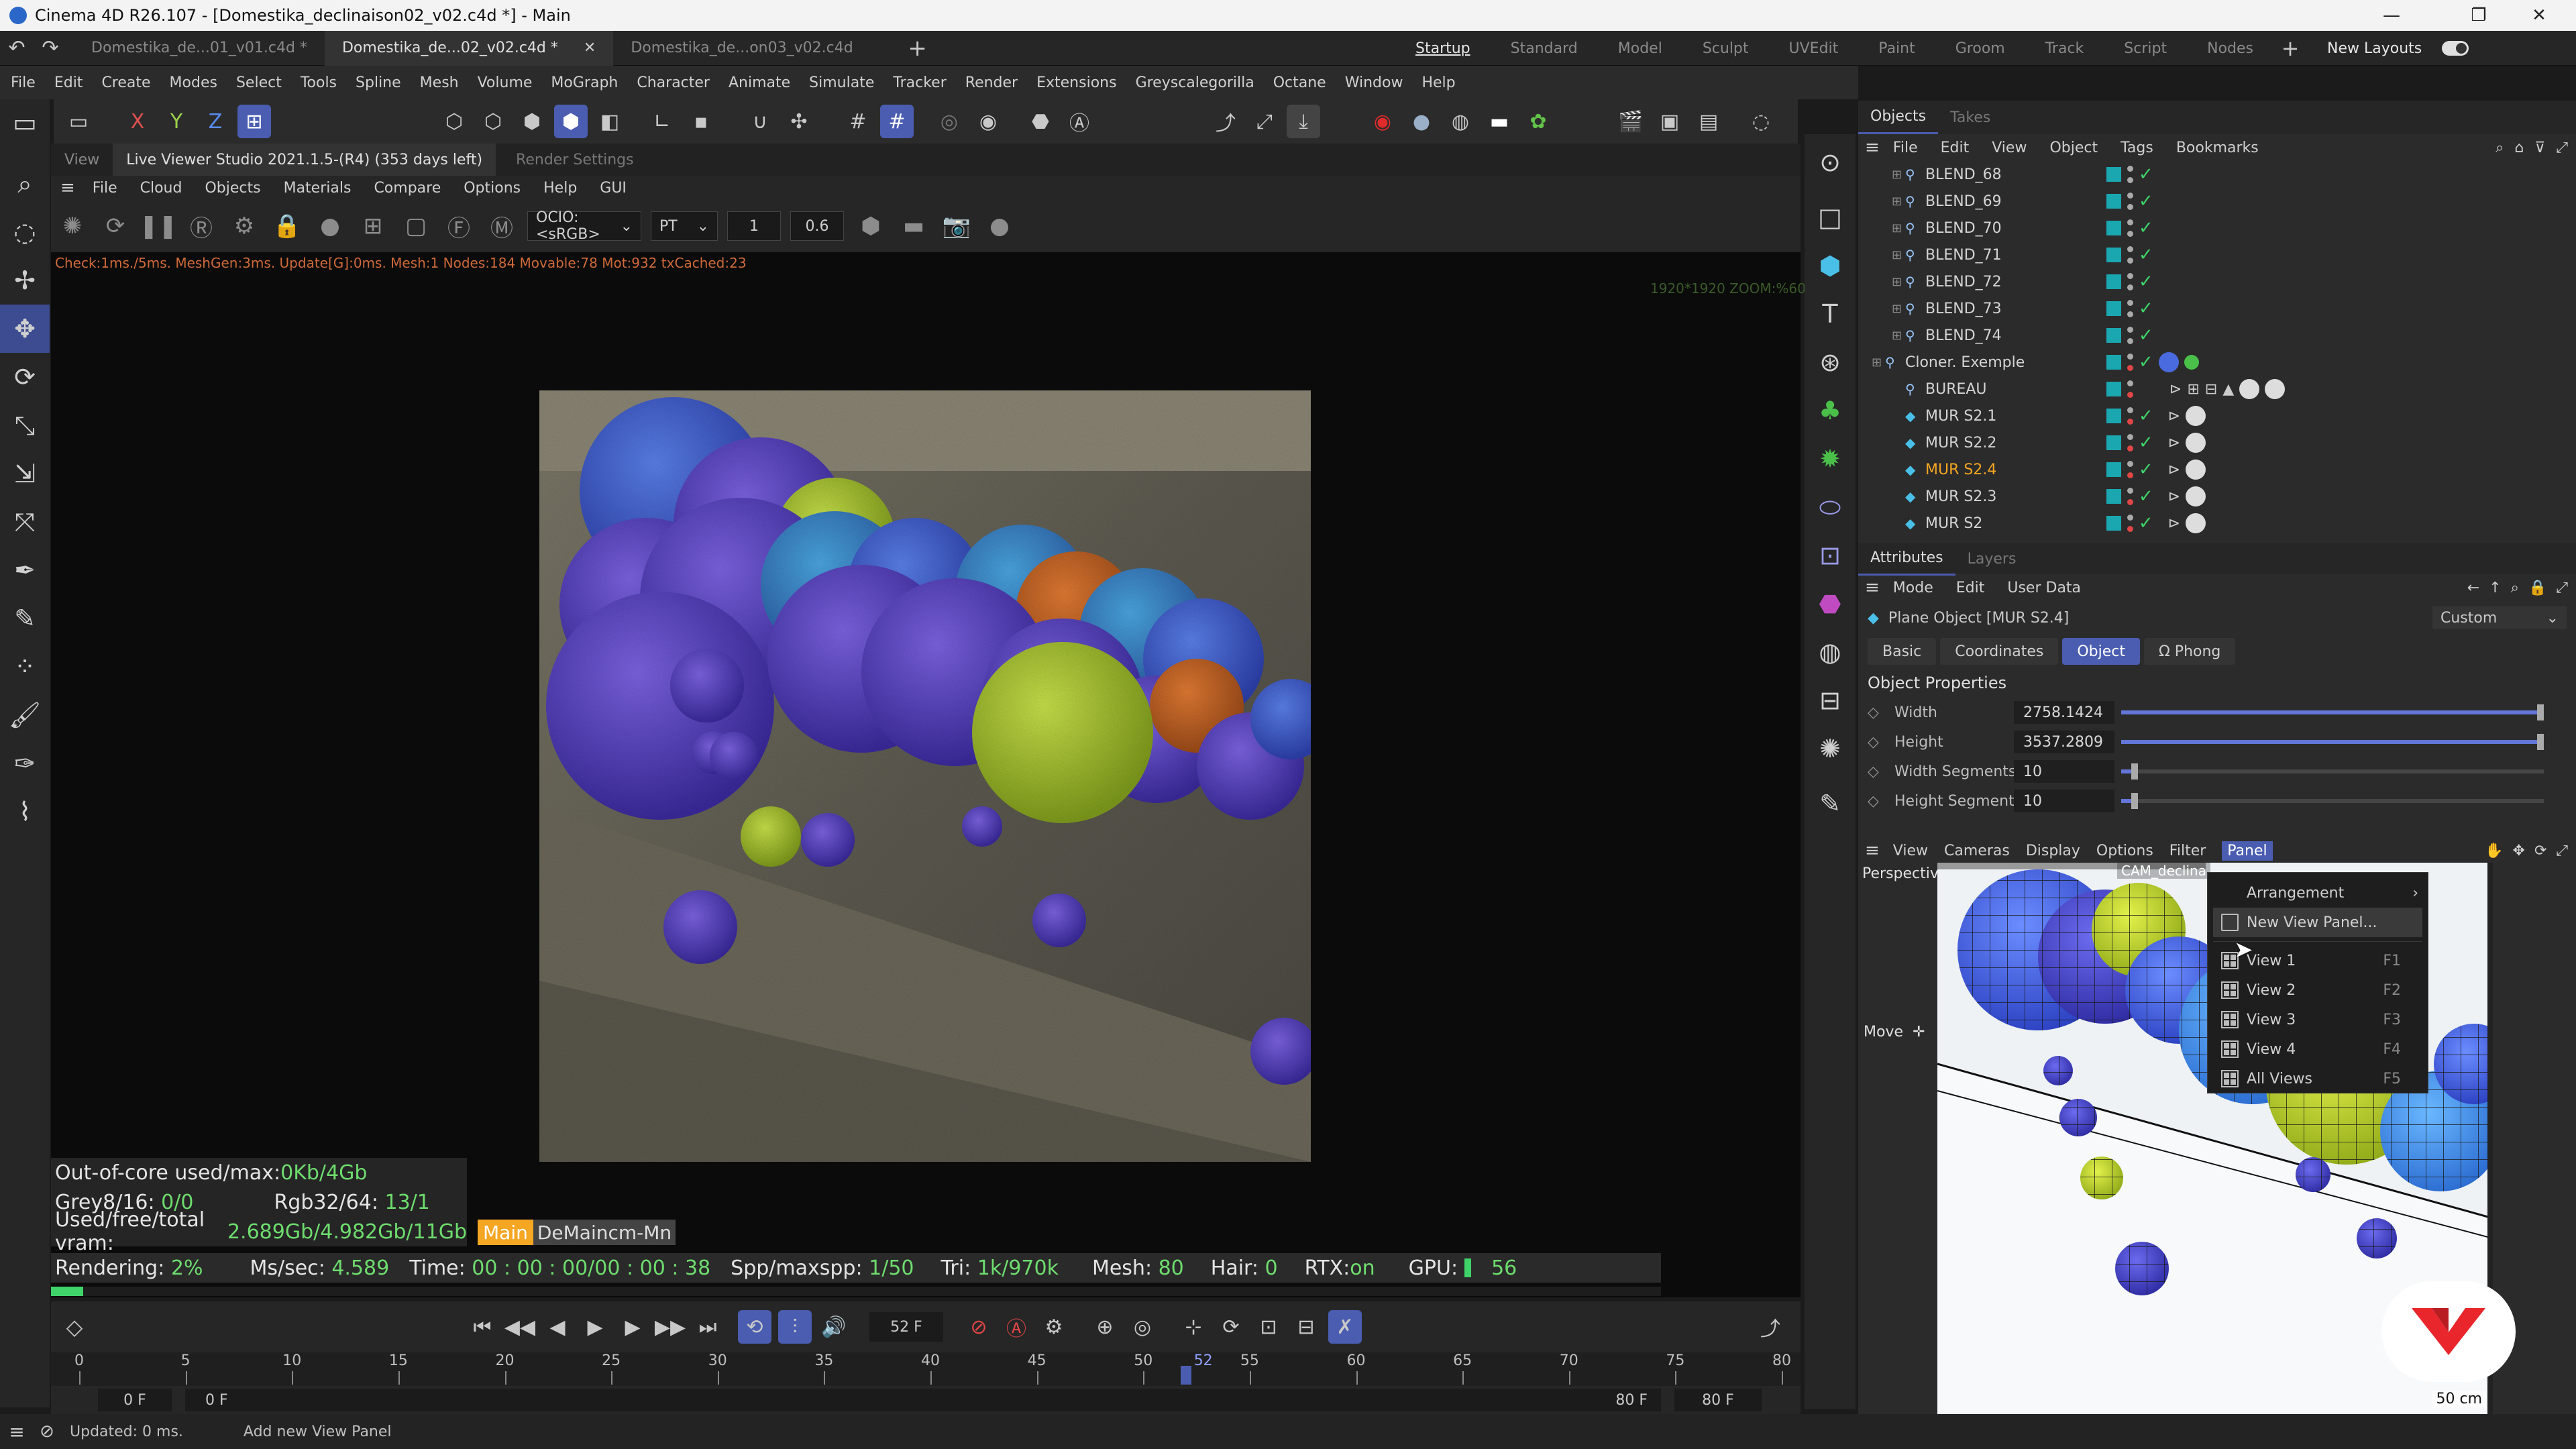  Describe the element at coordinates (199, 48) in the screenshot. I see `doc-tab-1: Domestika_de...01_v01.c4d *` at that location.